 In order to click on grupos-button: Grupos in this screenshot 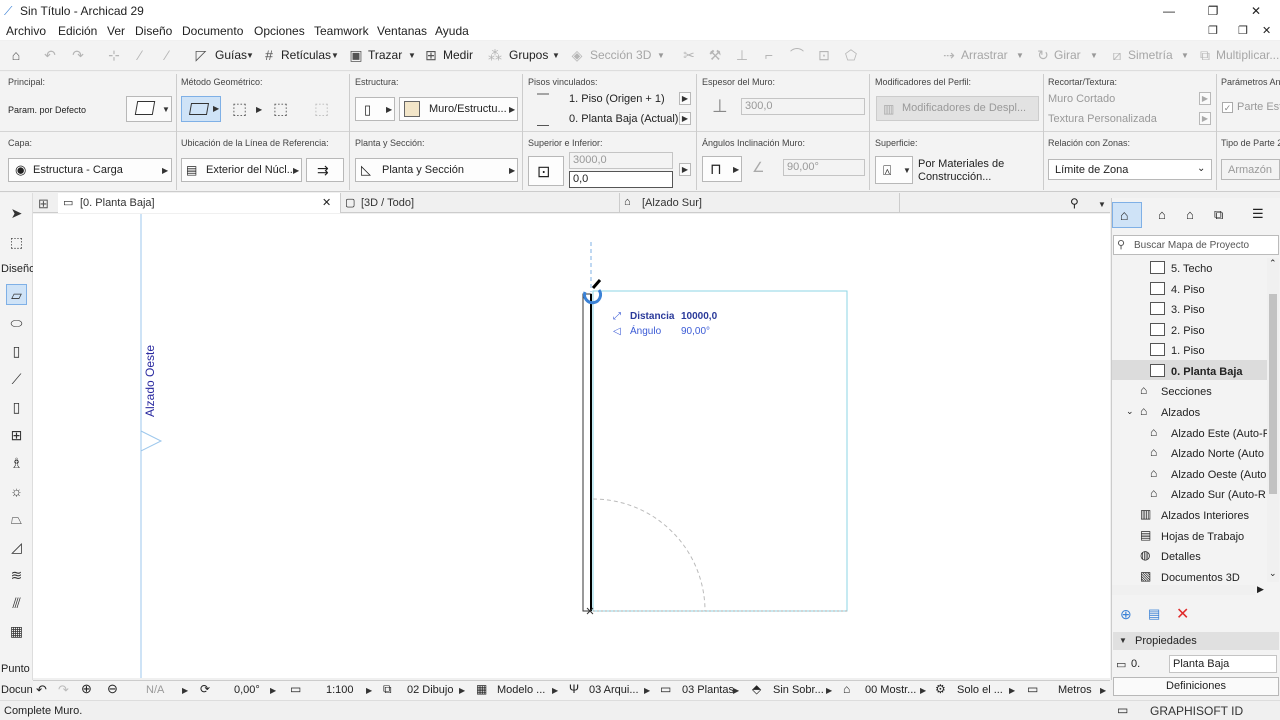, I will do `click(528, 55)`.